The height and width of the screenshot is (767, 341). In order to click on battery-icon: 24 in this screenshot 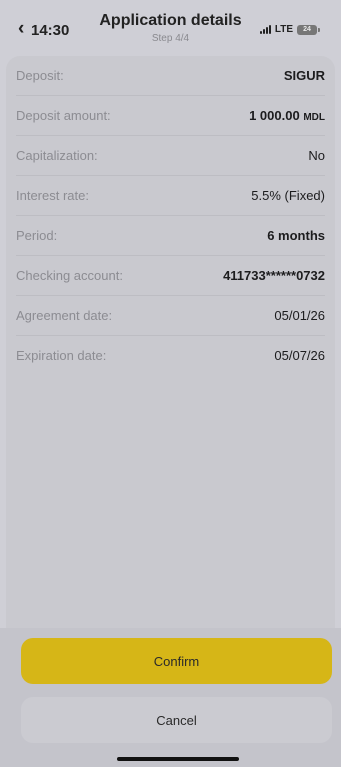, I will do `click(308, 29)`.